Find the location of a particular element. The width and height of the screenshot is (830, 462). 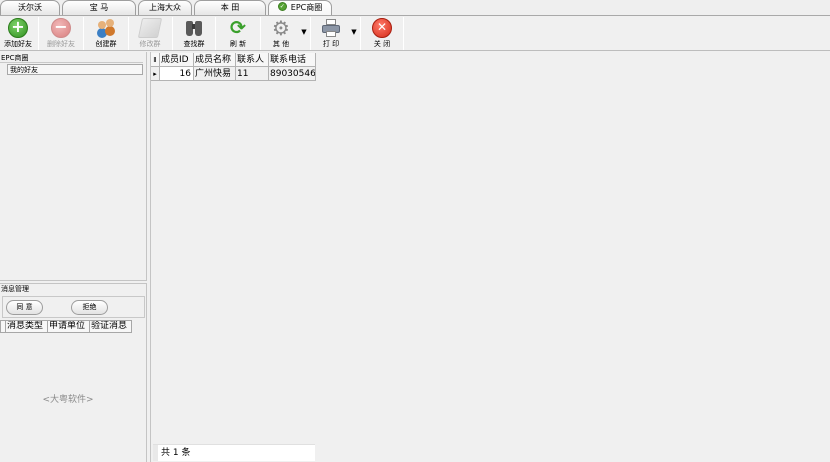

tab-label: 本 田 is located at coordinates (230, 7).